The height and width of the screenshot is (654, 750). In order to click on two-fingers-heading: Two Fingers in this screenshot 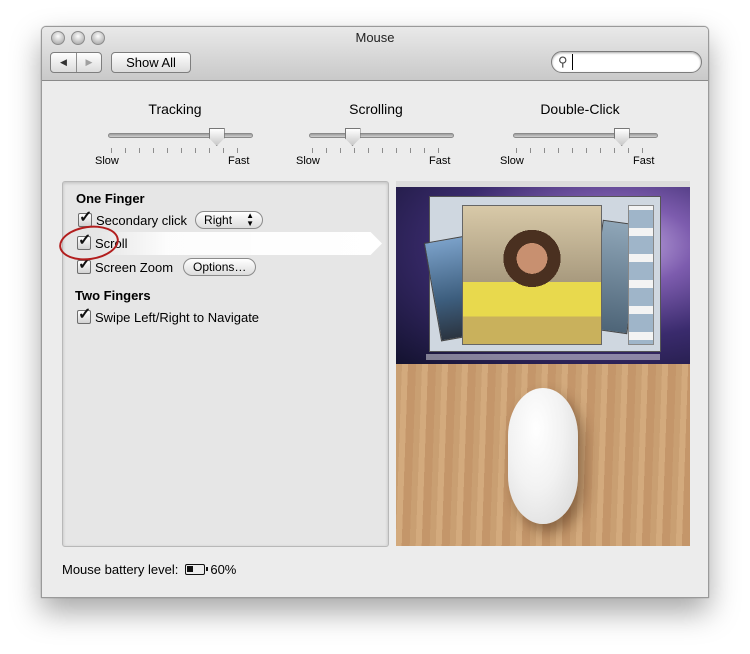, I will do `click(113, 295)`.